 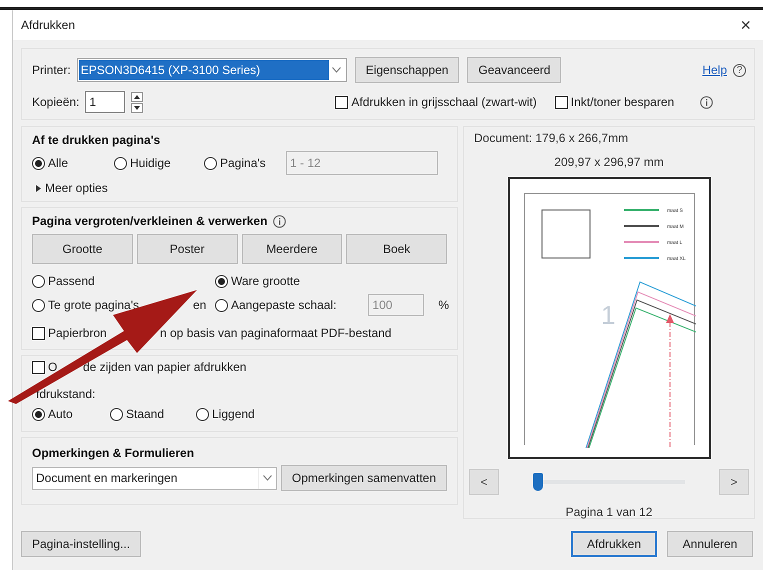 What do you see at coordinates (551, 138) in the screenshot?
I see `document-size: Document: 179,6 x 266,7mm` at bounding box center [551, 138].